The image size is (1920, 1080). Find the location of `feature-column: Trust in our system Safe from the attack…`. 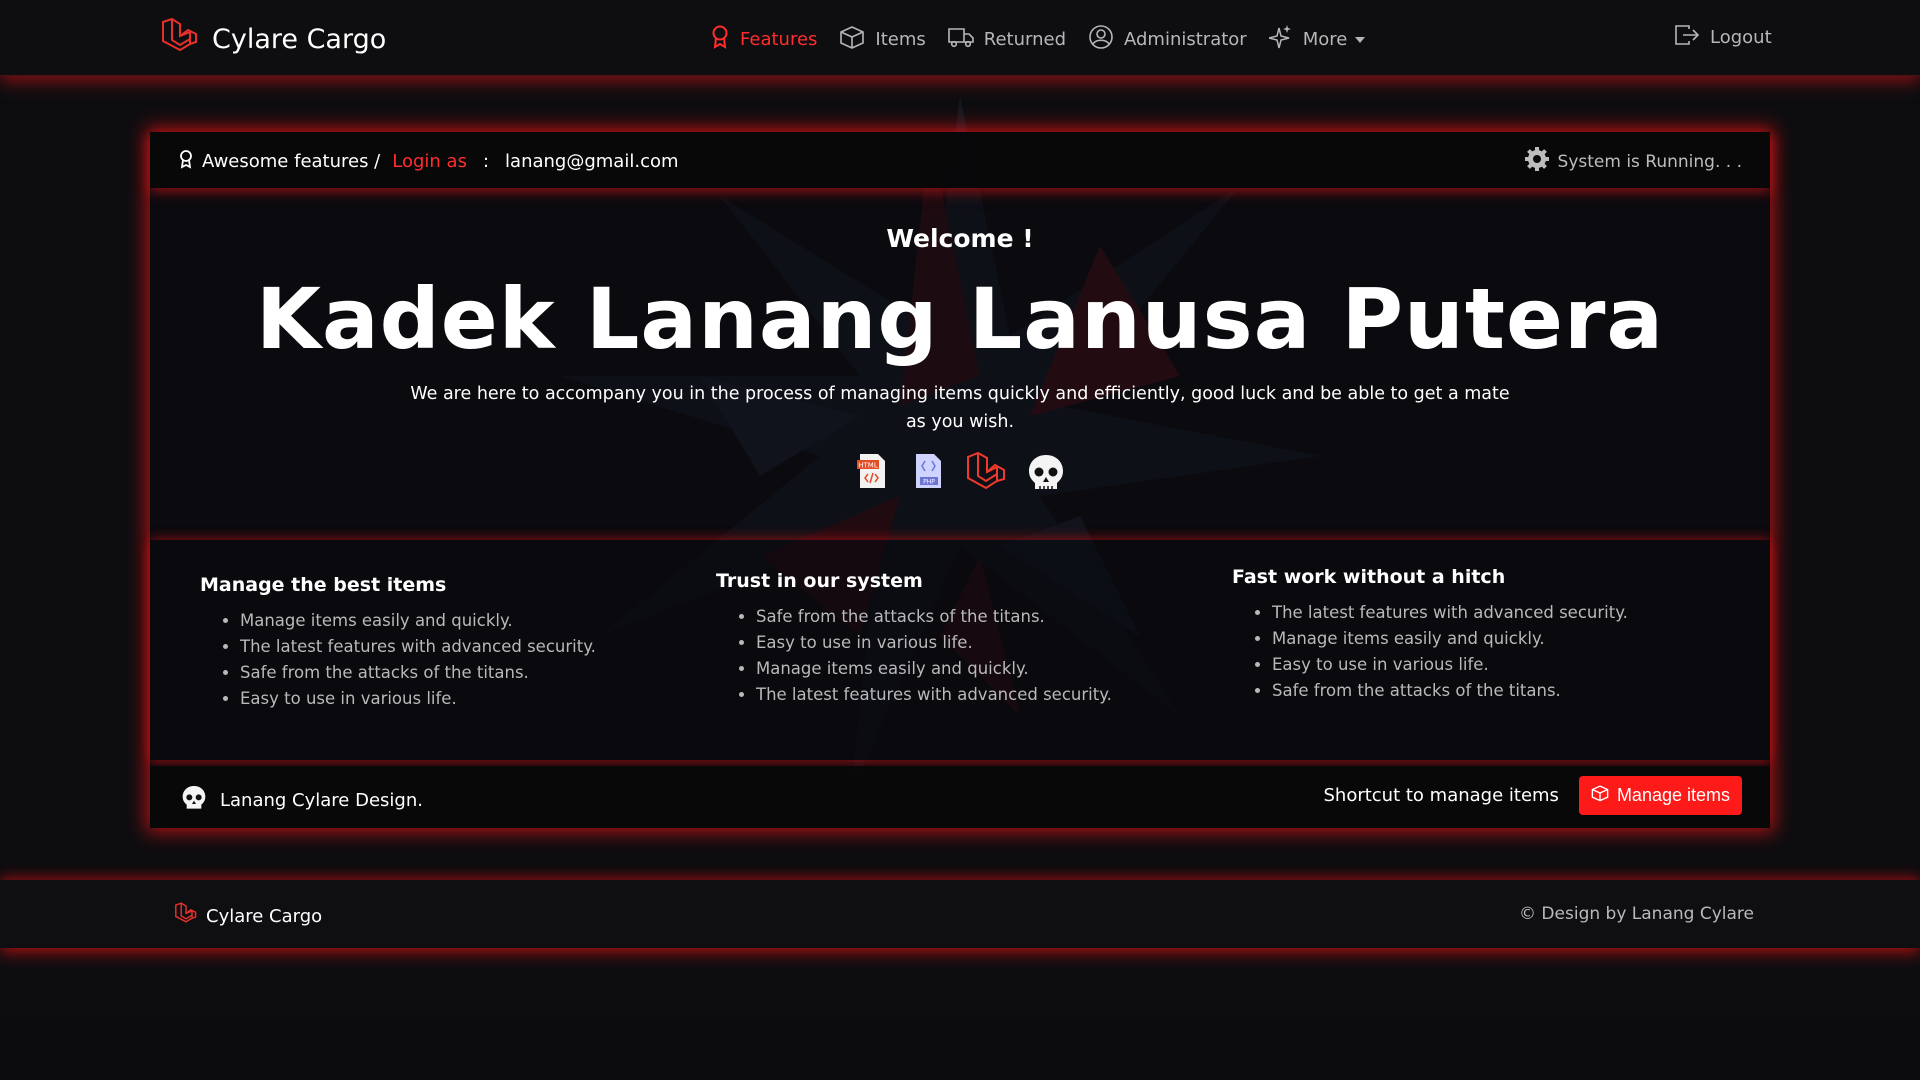

feature-column: Trust in our system Safe from the attack… is located at coordinates (956, 639).